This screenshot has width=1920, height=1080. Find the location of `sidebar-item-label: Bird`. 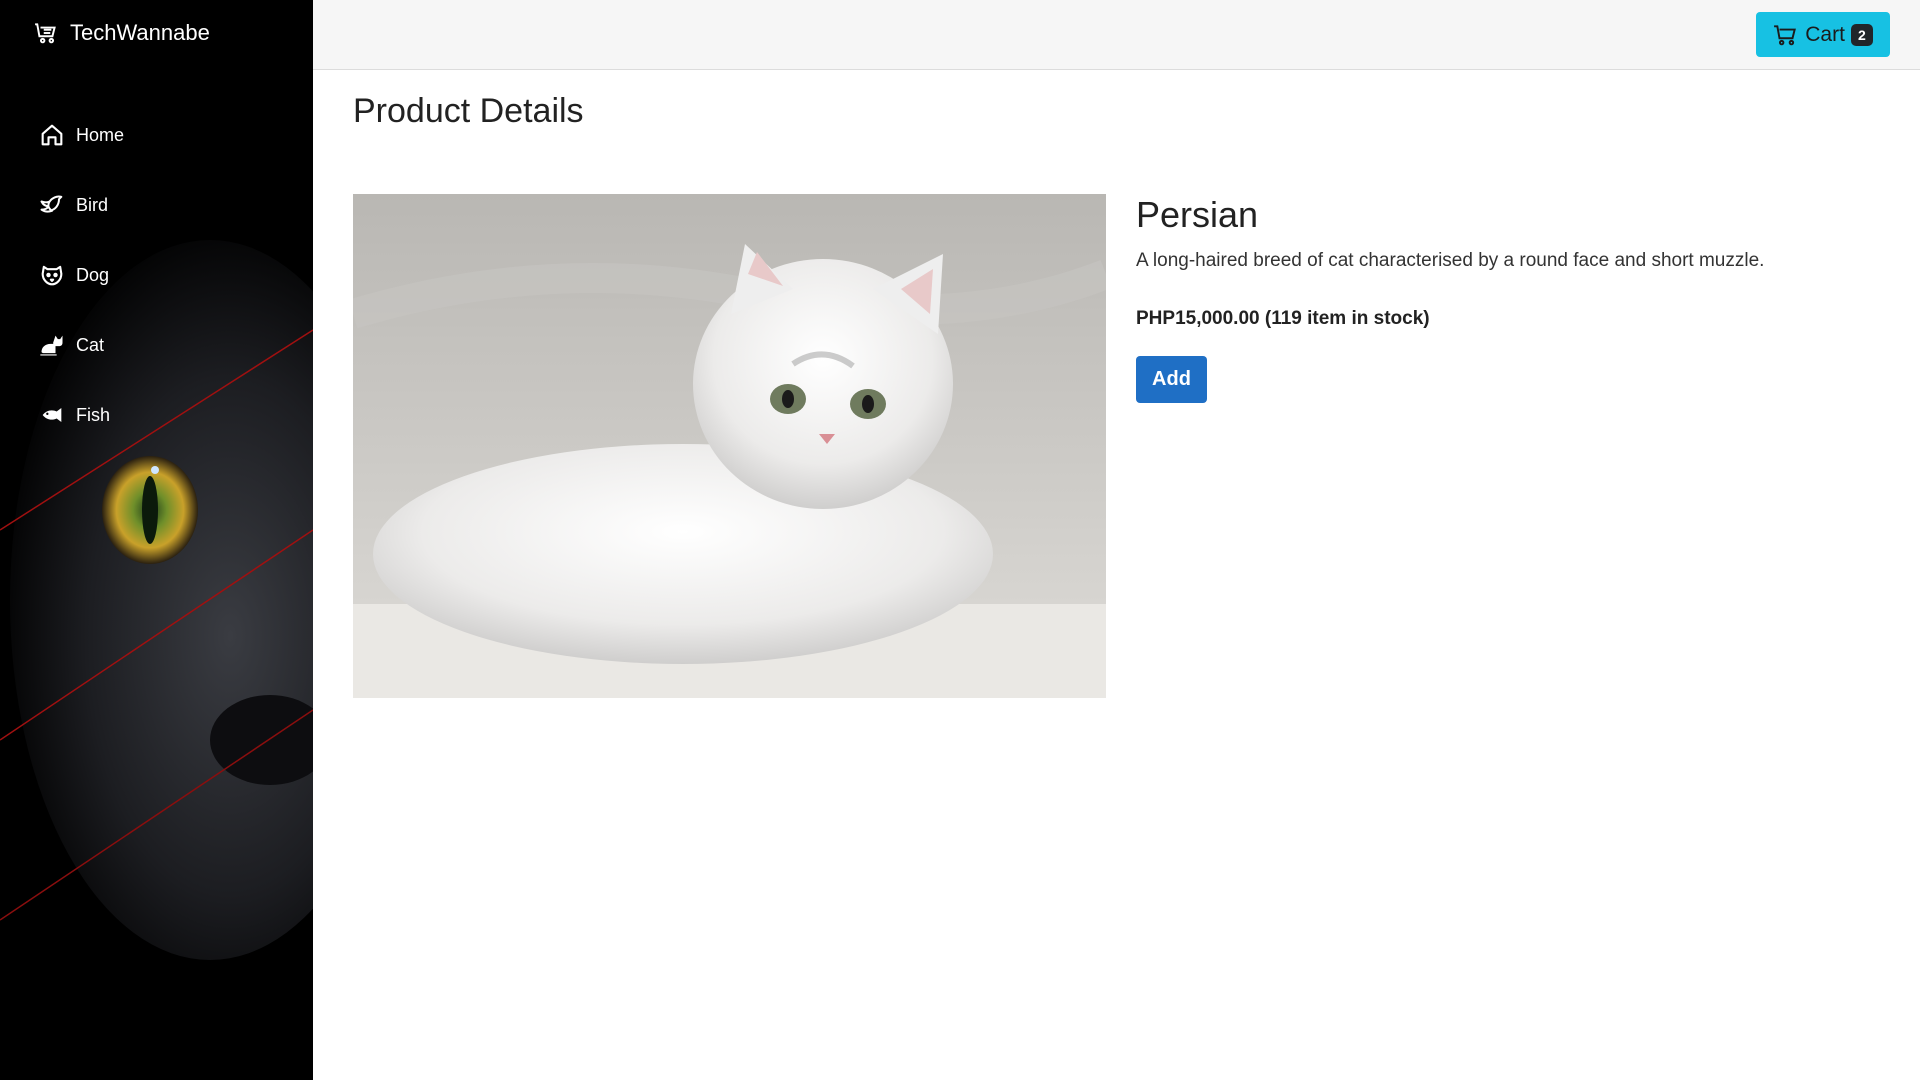

sidebar-item-label: Bird is located at coordinates (92, 204).